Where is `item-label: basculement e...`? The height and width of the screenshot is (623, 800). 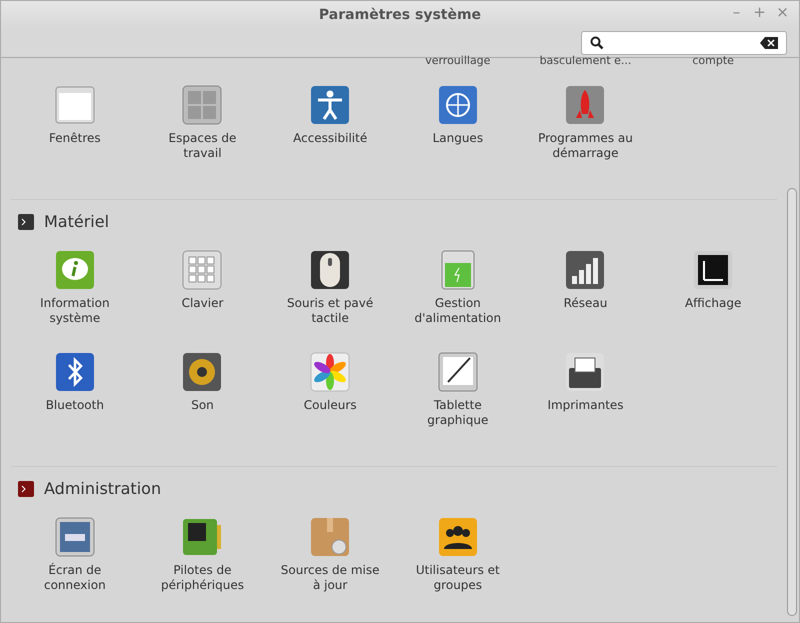 item-label: basculement e... is located at coordinates (585, 60).